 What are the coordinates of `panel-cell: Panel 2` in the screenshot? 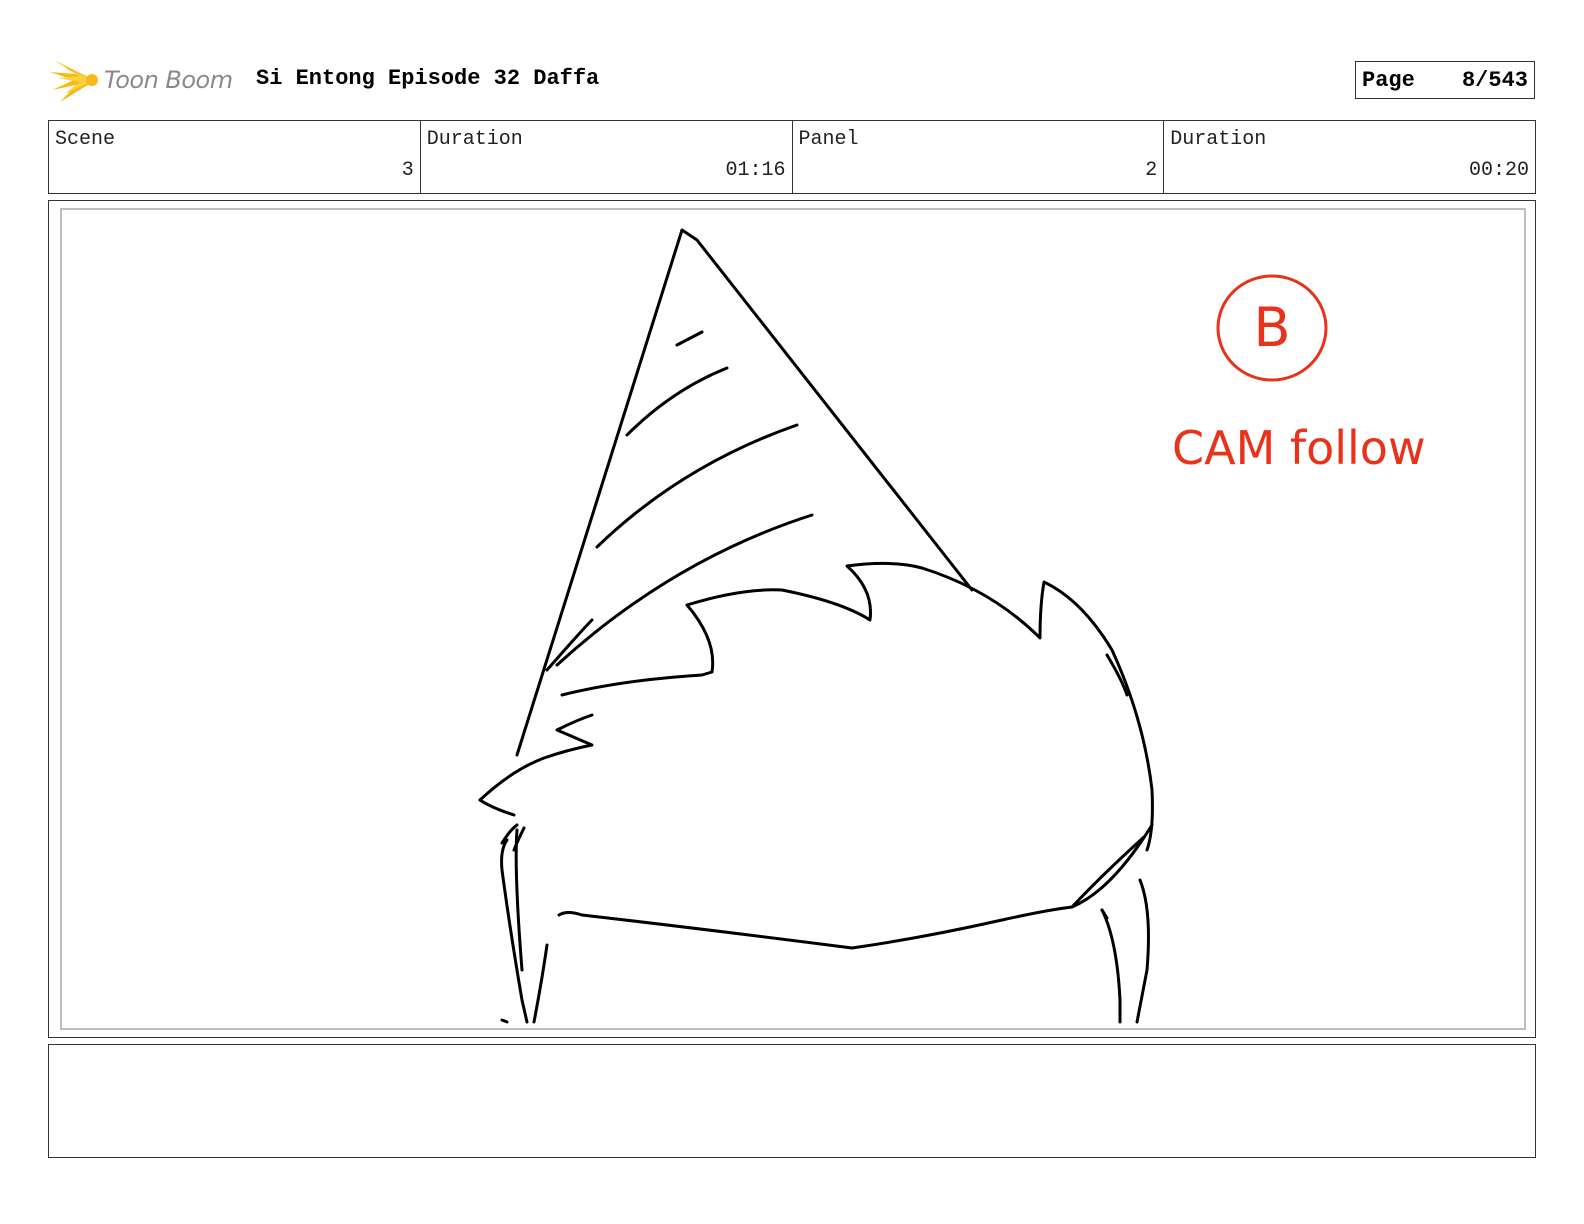 It's located at (979, 157).